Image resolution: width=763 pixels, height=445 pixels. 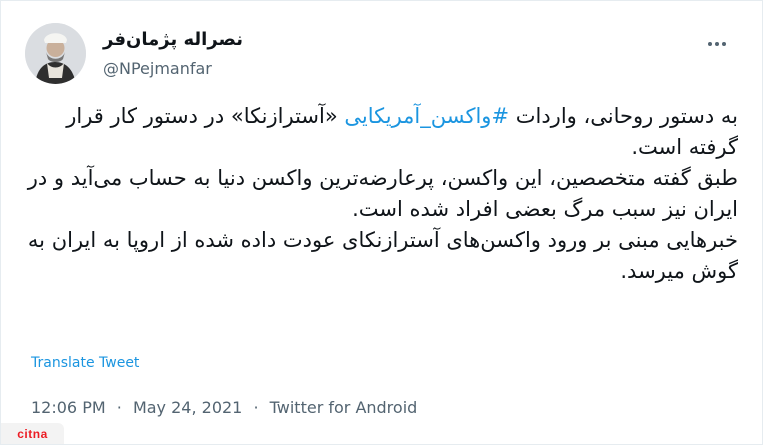 I want to click on avatar, so click(x=55, y=53).